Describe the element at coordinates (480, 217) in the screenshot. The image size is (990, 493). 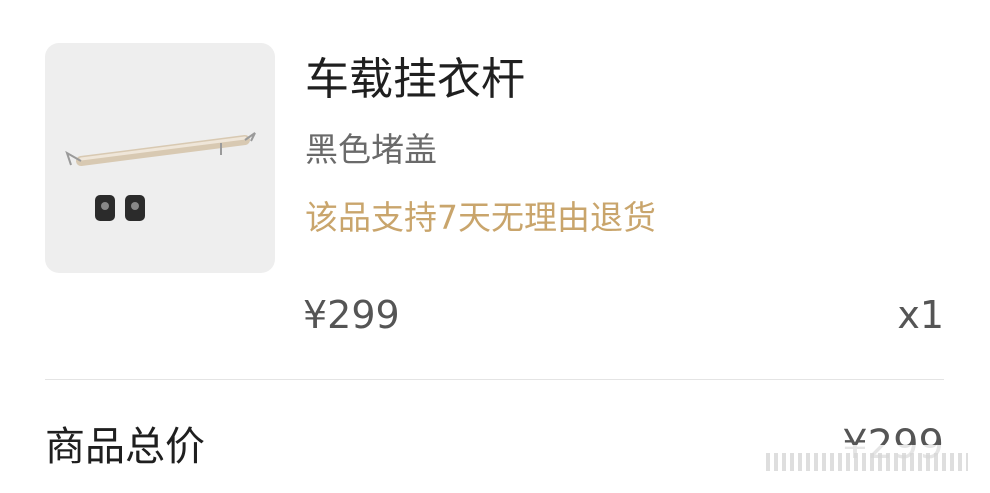
I see `return-policy-text: 该品支持7天无理由退货` at that location.